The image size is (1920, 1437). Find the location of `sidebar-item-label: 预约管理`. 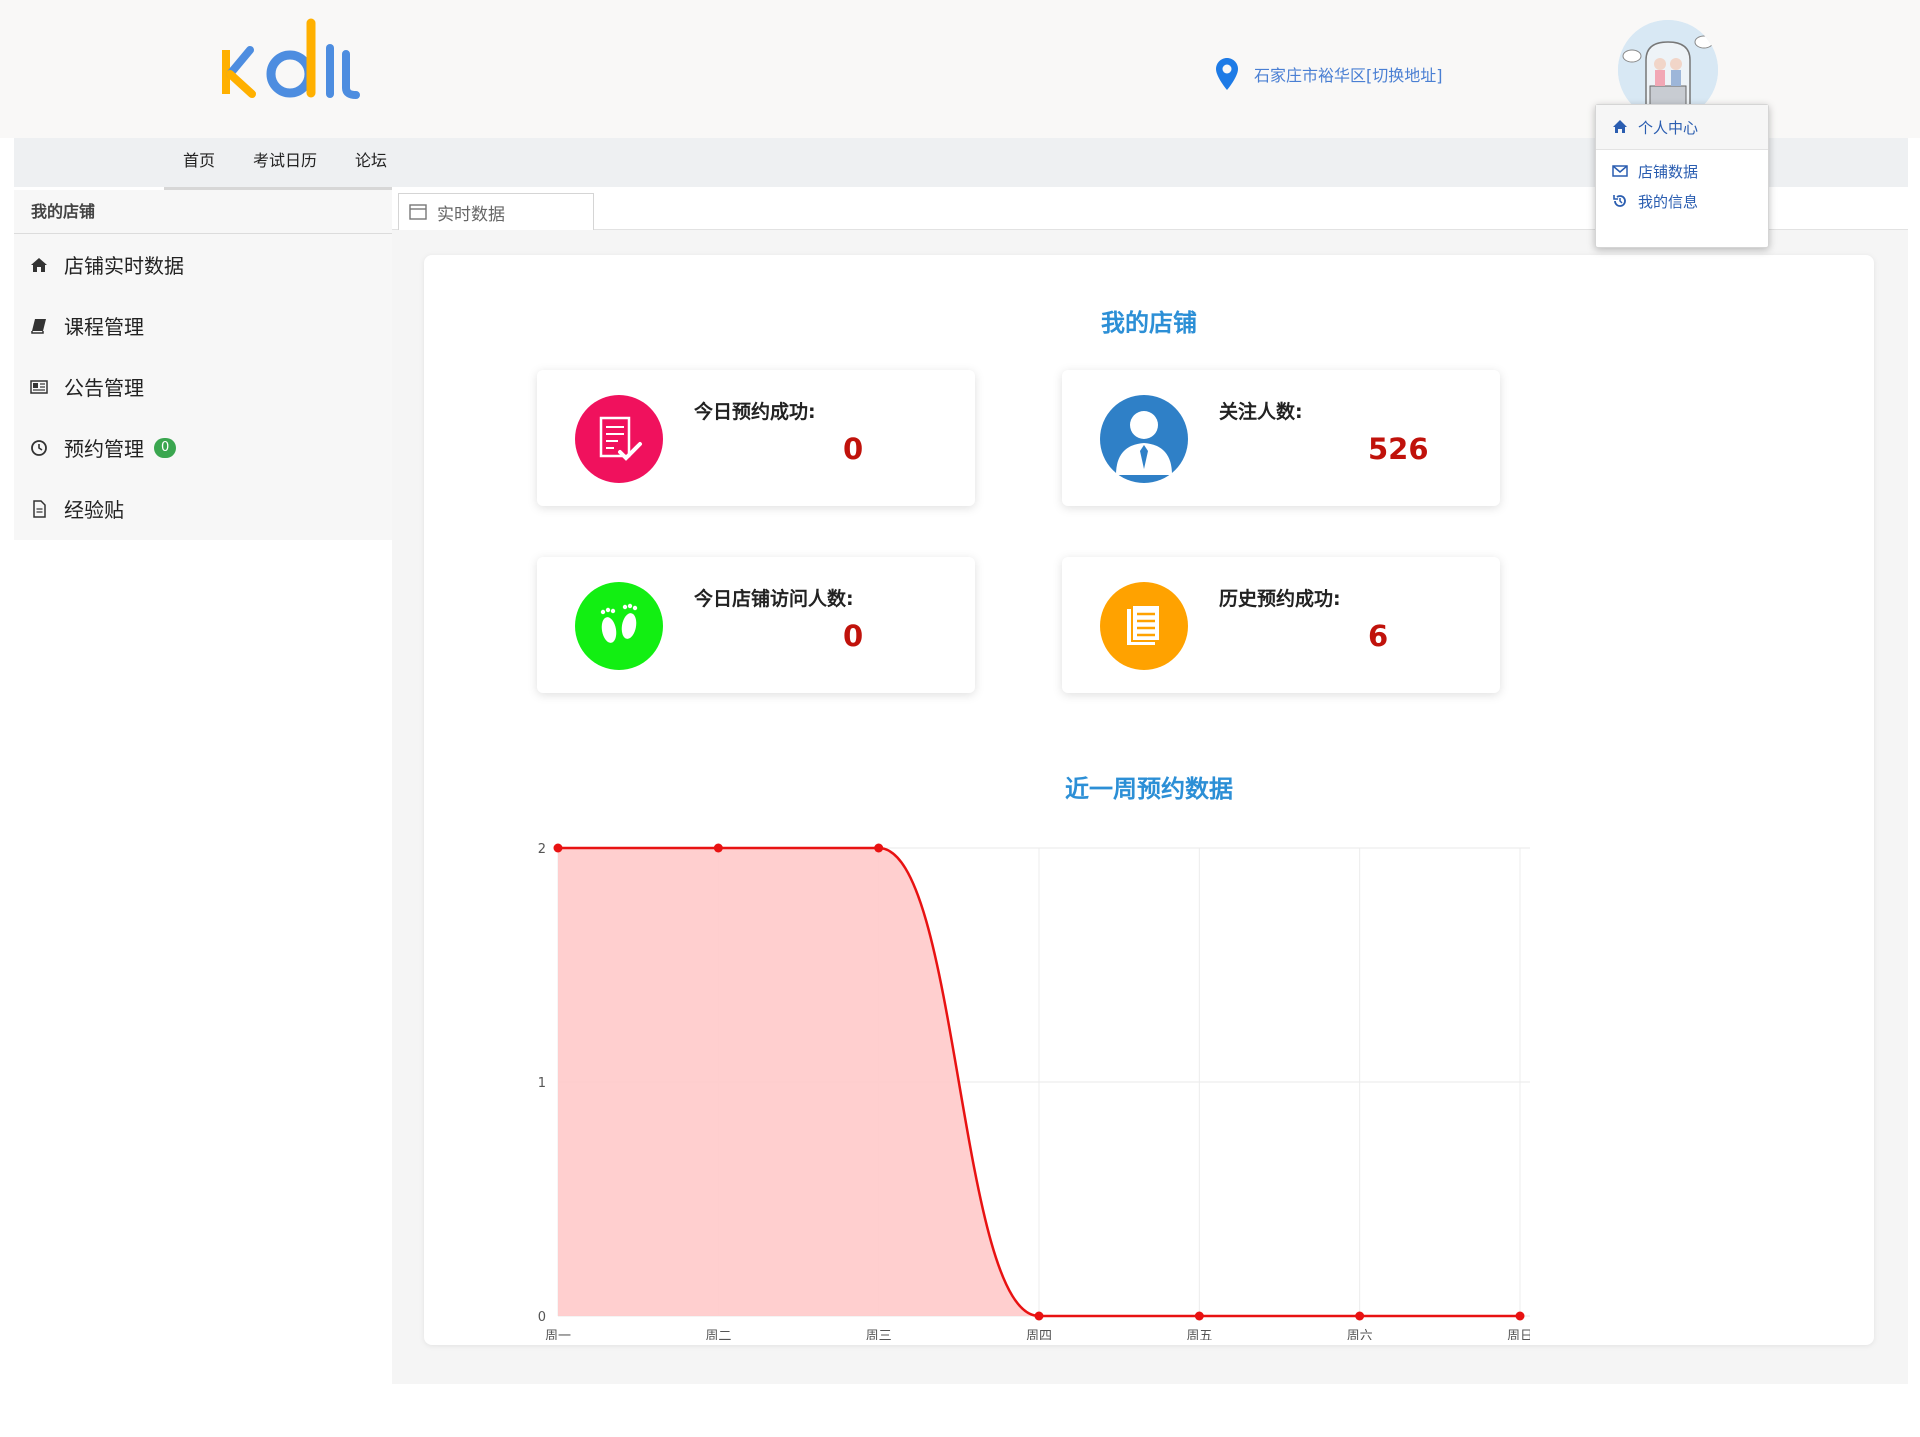

sidebar-item-label: 预约管理 is located at coordinates (104, 449).